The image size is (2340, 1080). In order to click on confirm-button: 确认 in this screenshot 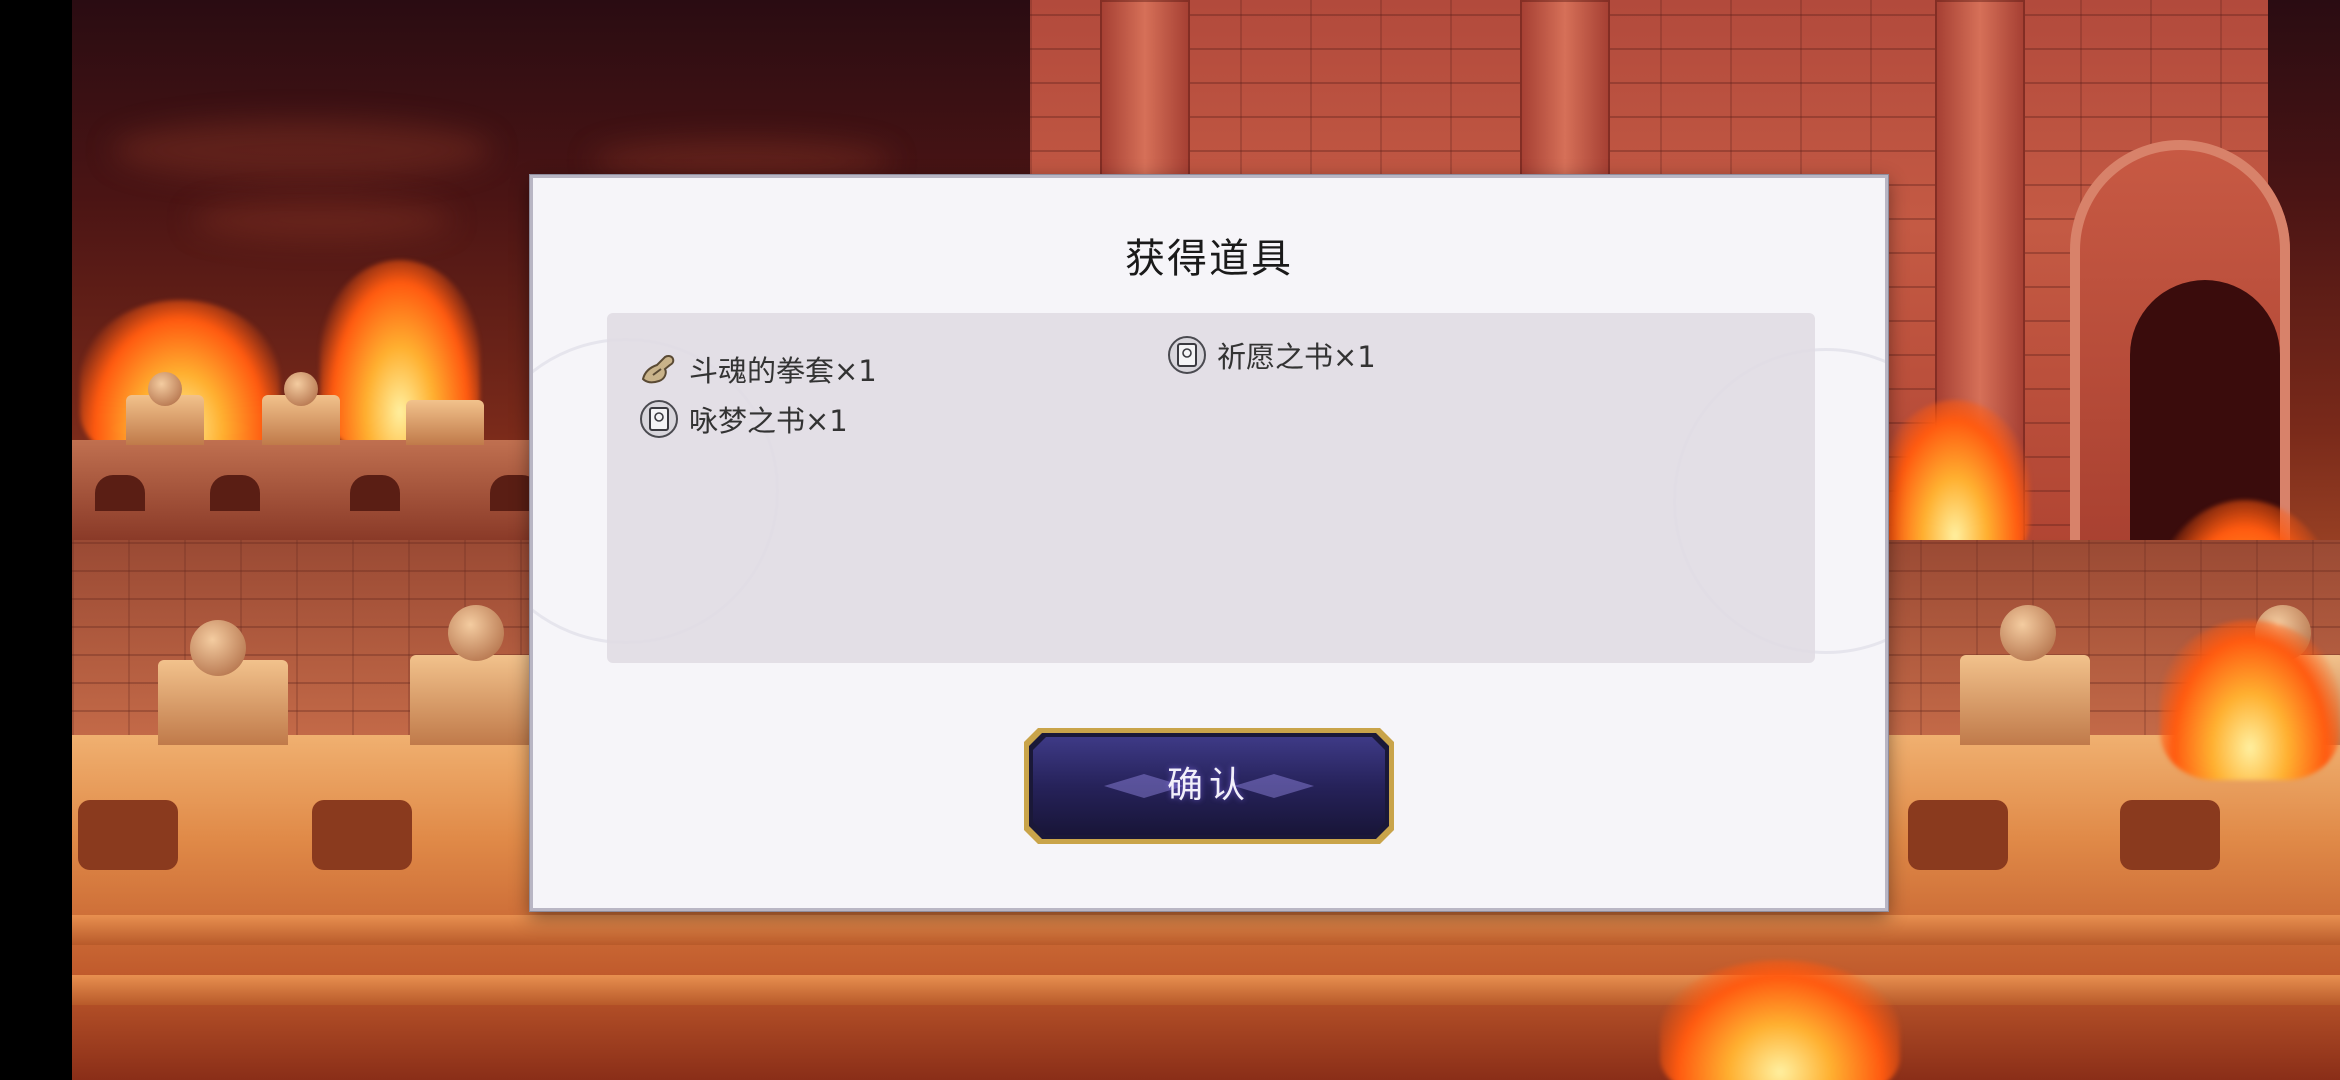, I will do `click(1209, 786)`.